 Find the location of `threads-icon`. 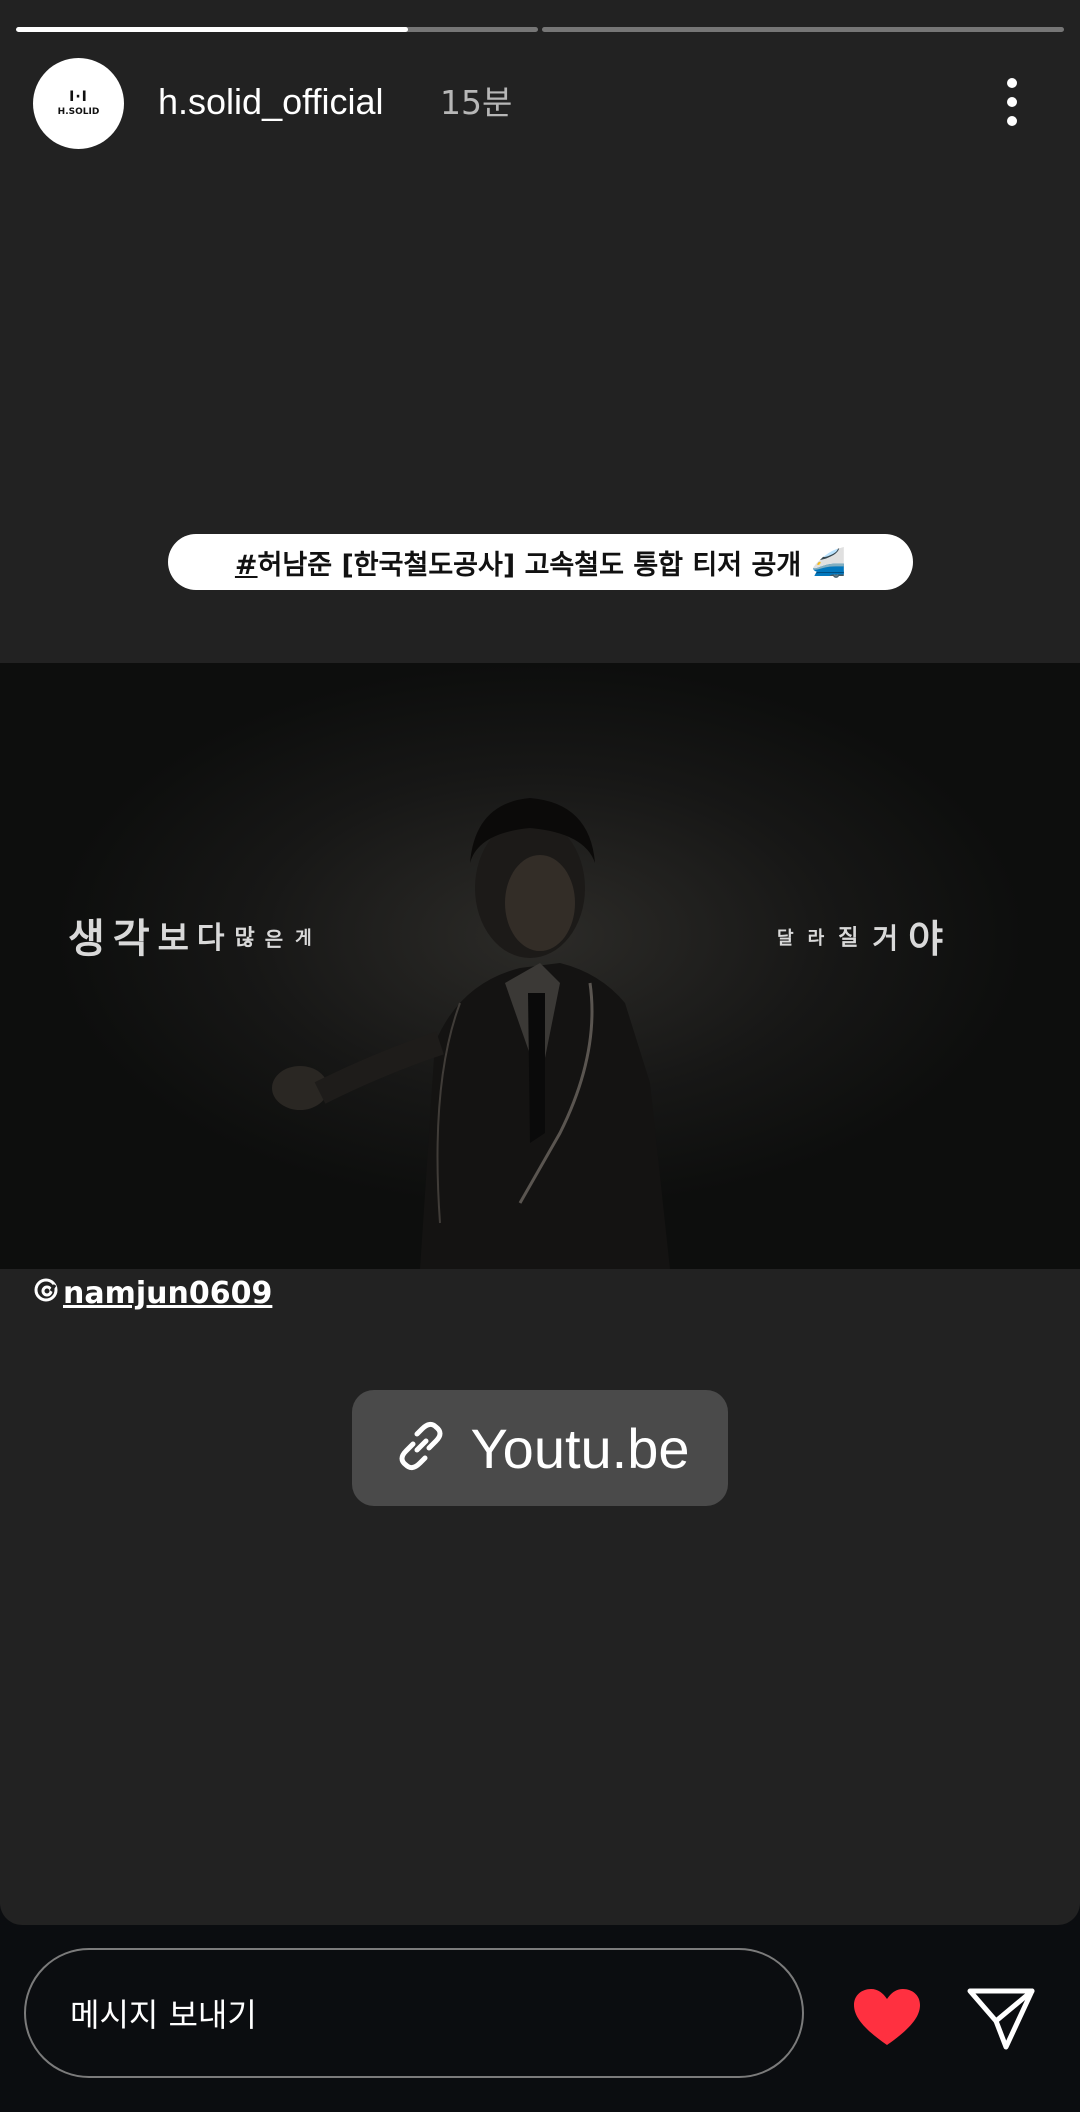

threads-icon is located at coordinates (46, 1293).